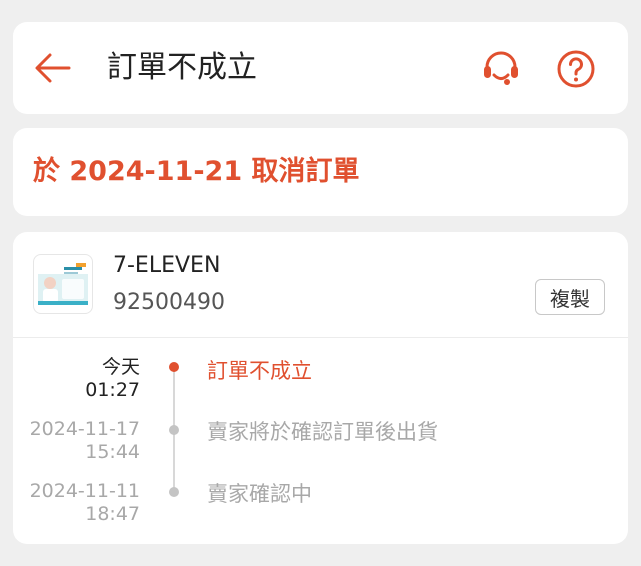  I want to click on divider, so click(320, 337).